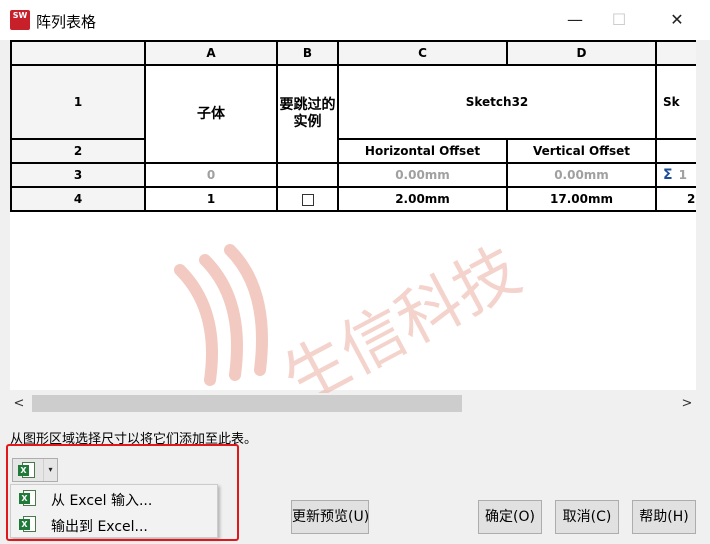 The width and height of the screenshot is (710, 544). I want to click on sigma-icon: Σ, so click(668, 175).